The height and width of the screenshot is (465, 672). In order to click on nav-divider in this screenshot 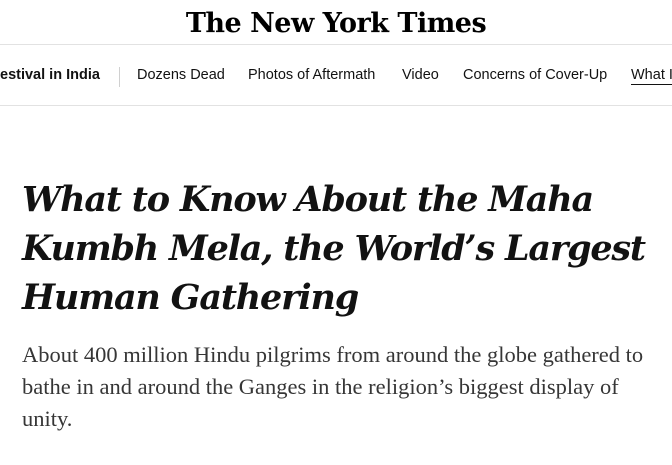, I will do `click(119, 77)`.